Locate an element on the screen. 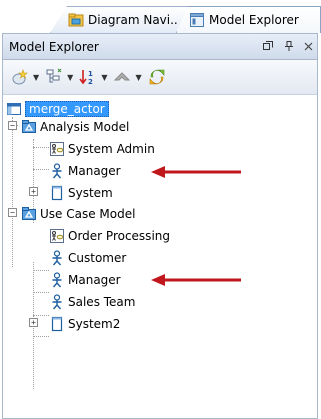 Image resolution: width=321 pixels, height=419 pixels. refresh-icon is located at coordinates (156, 77).